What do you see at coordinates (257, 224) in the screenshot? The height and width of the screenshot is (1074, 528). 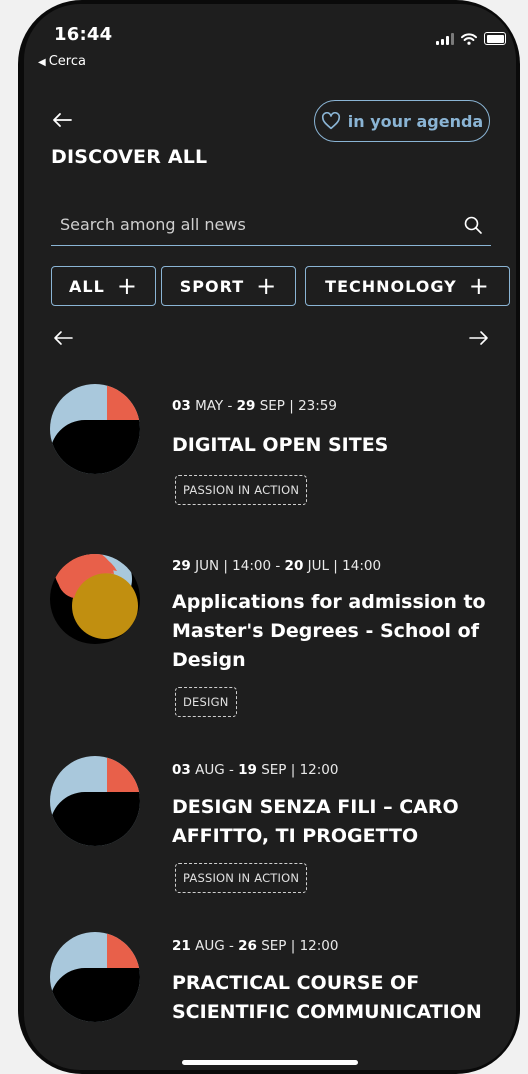 I see `search-input: Search among all news` at bounding box center [257, 224].